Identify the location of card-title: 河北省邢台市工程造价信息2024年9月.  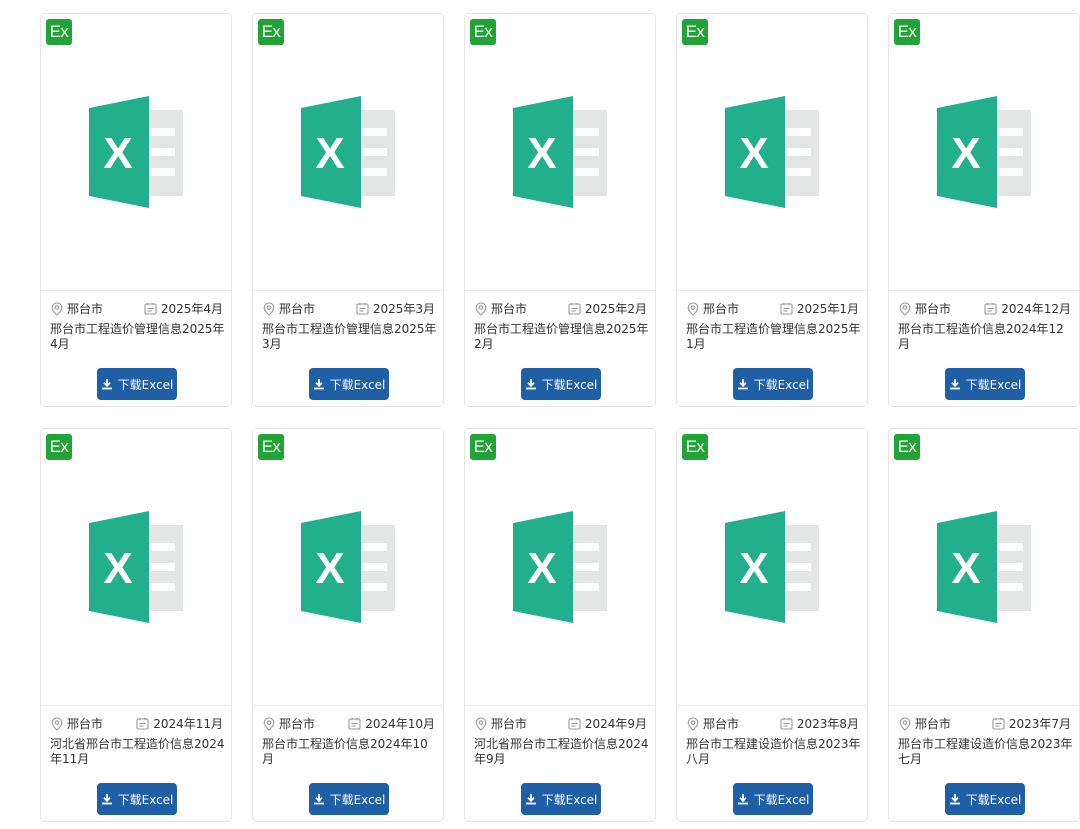
(562, 752).